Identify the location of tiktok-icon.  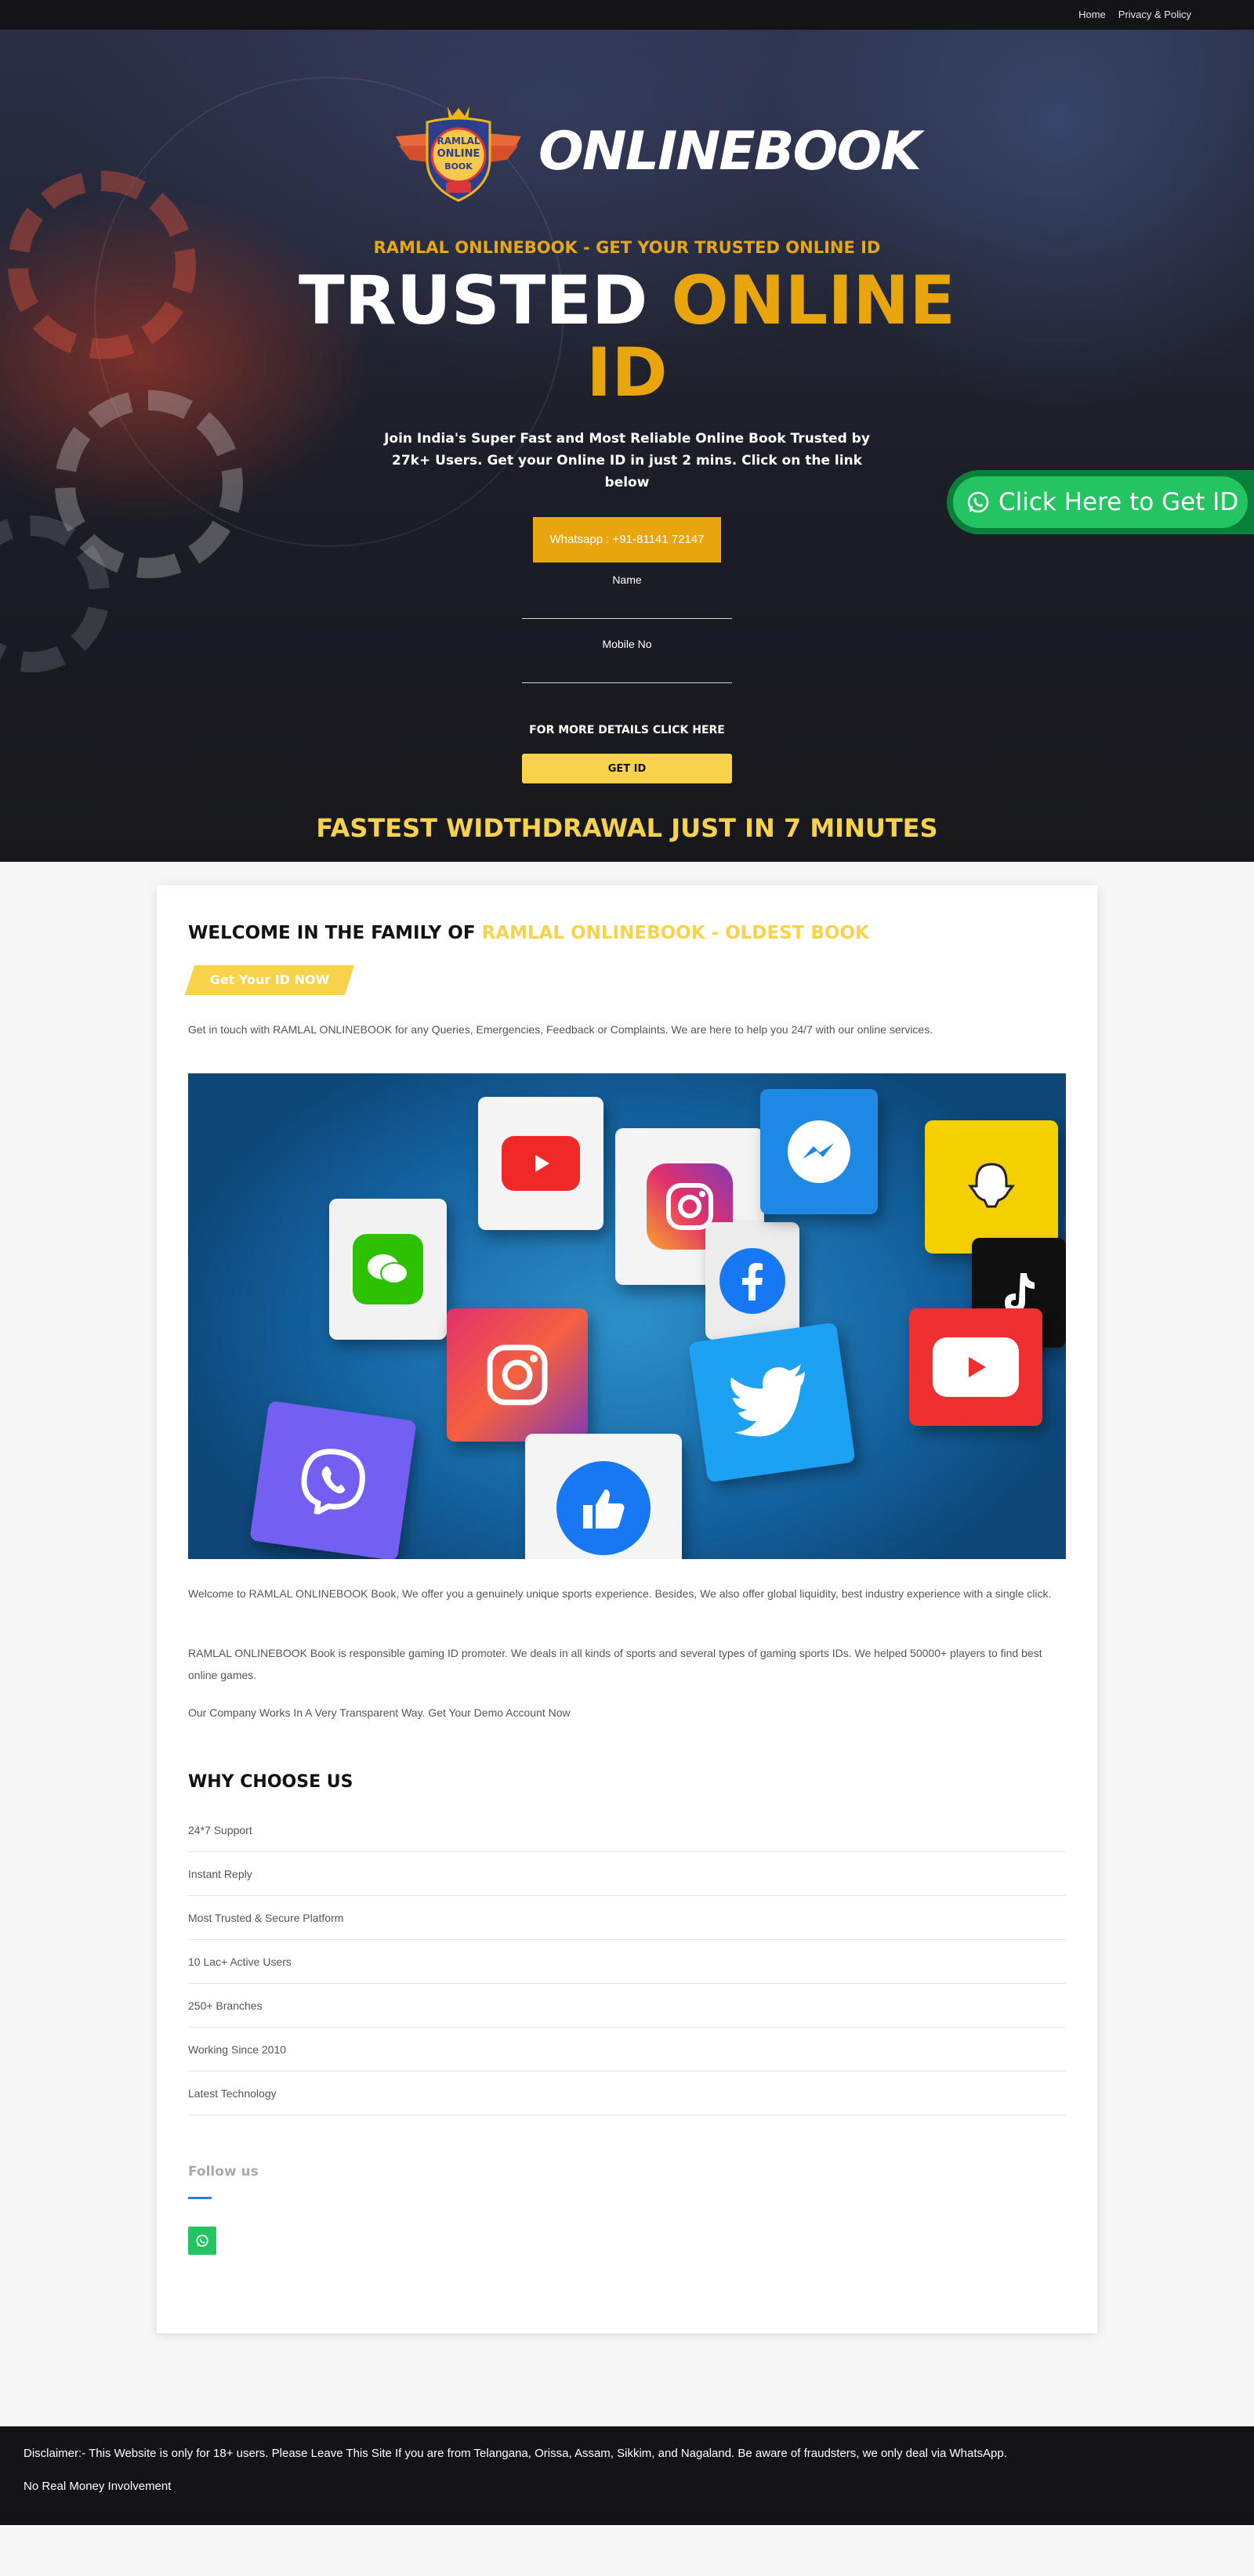
(1019, 1293).